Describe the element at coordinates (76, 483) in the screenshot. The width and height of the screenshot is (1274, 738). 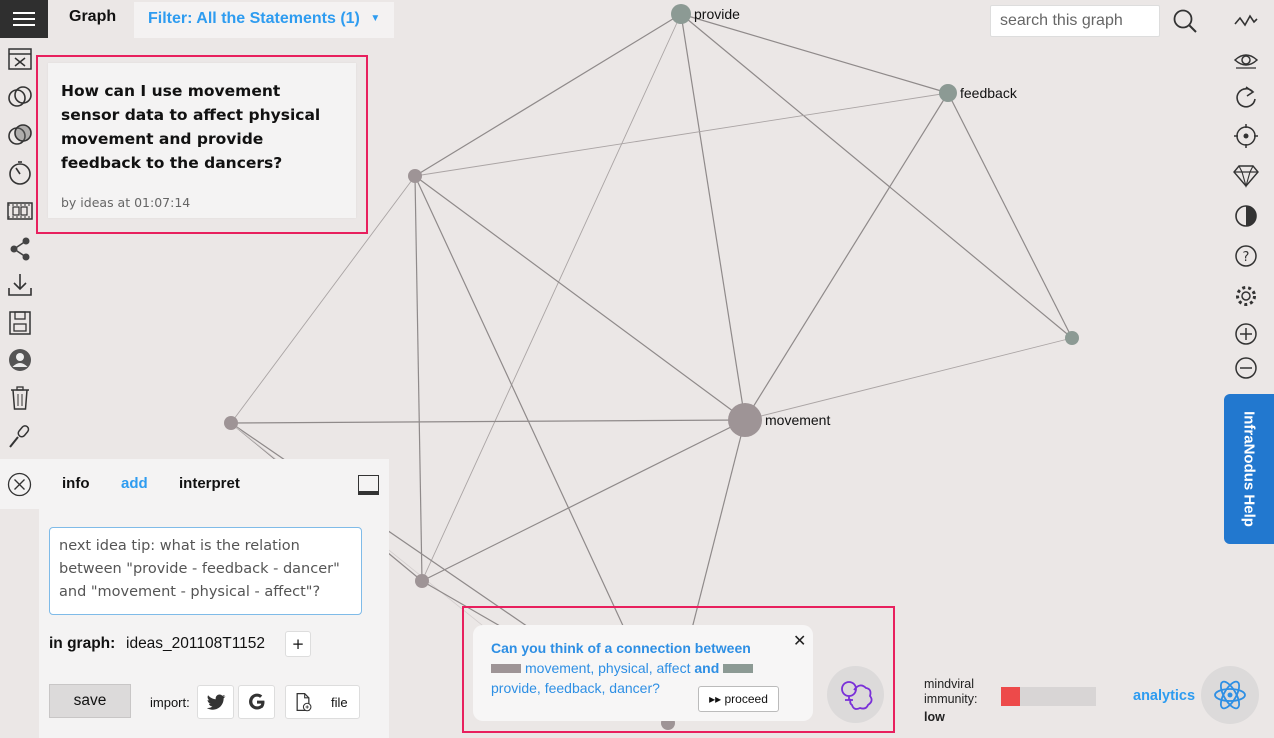
I see `tab-info: info` at that location.